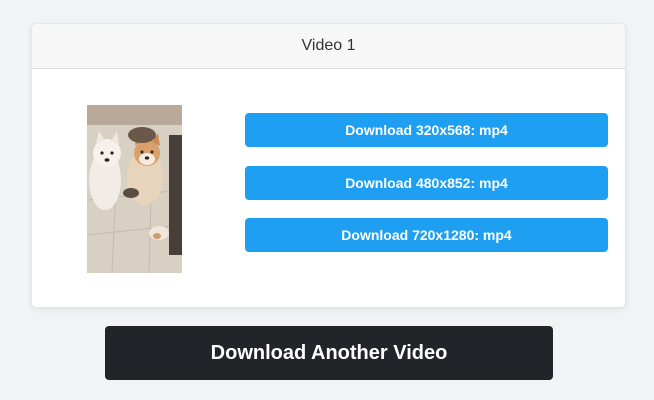  I want to click on download-480x852-button: Download 480x852: mp4, so click(426, 183).